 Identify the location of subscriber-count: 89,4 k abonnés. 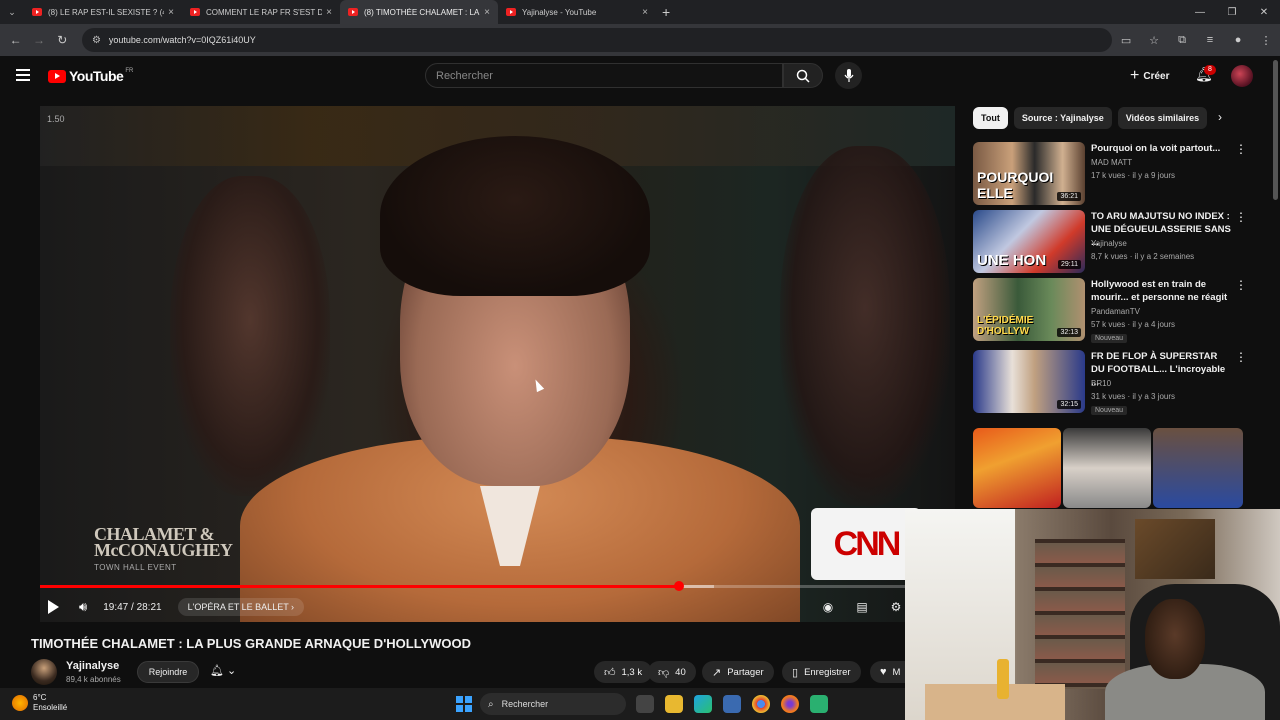
(93, 679).